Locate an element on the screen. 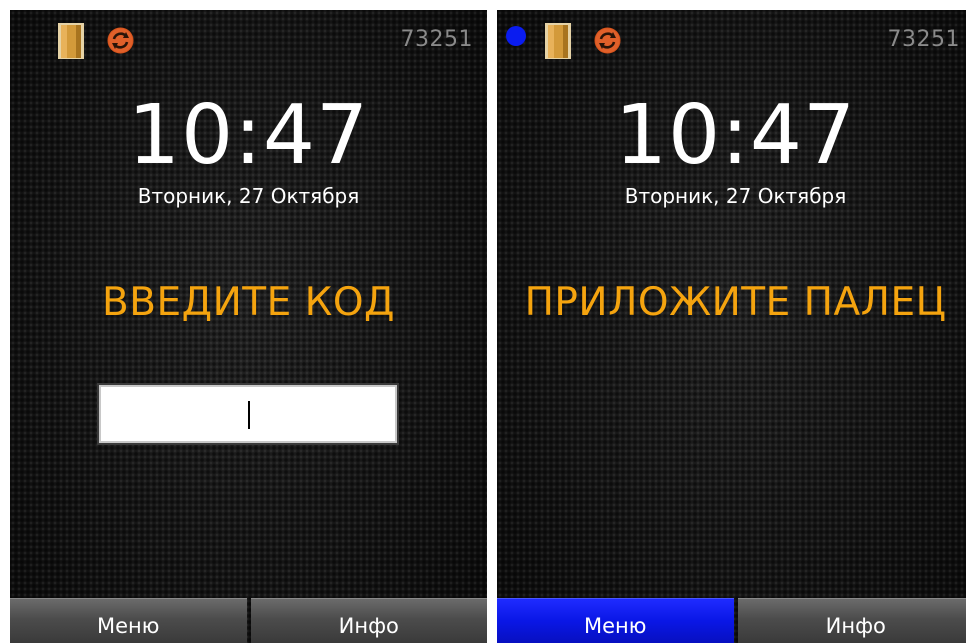 Image resolution: width=966 pixels, height=643 pixels. text-caret is located at coordinates (249, 415).